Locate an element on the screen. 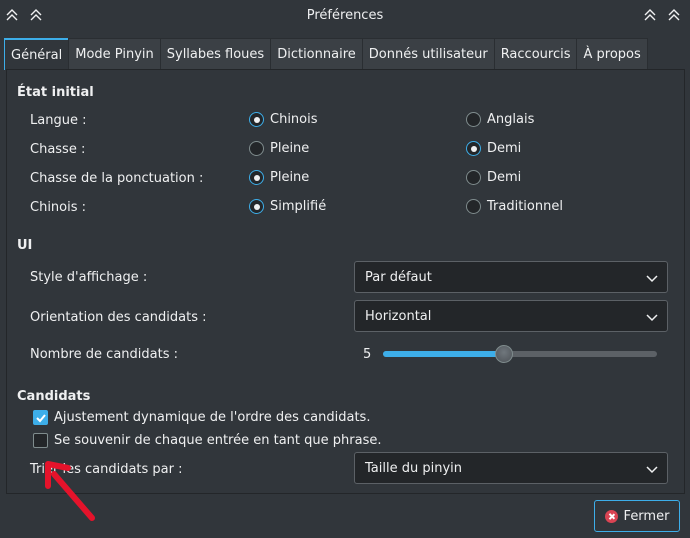 The height and width of the screenshot is (538, 690). display-style-select: Par défaut is located at coordinates (511, 277).